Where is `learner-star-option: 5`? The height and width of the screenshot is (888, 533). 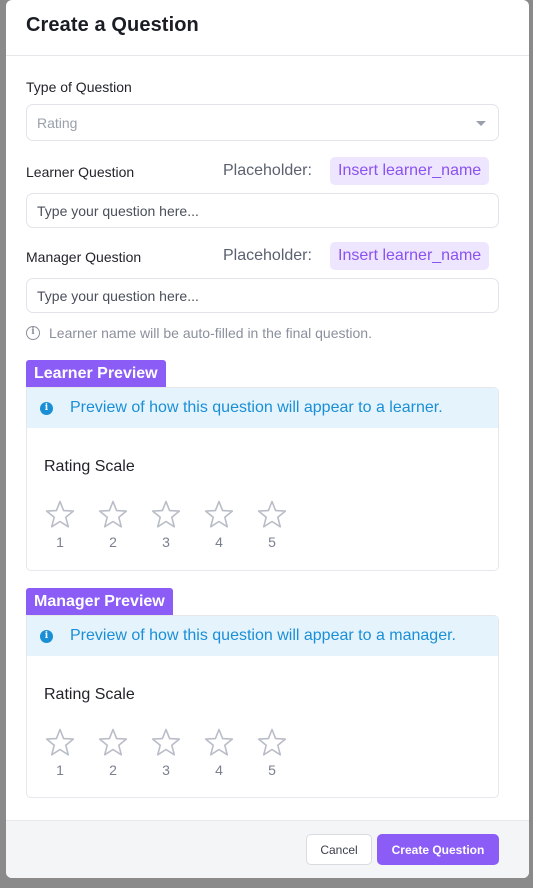
learner-star-option: 5 is located at coordinates (272, 524).